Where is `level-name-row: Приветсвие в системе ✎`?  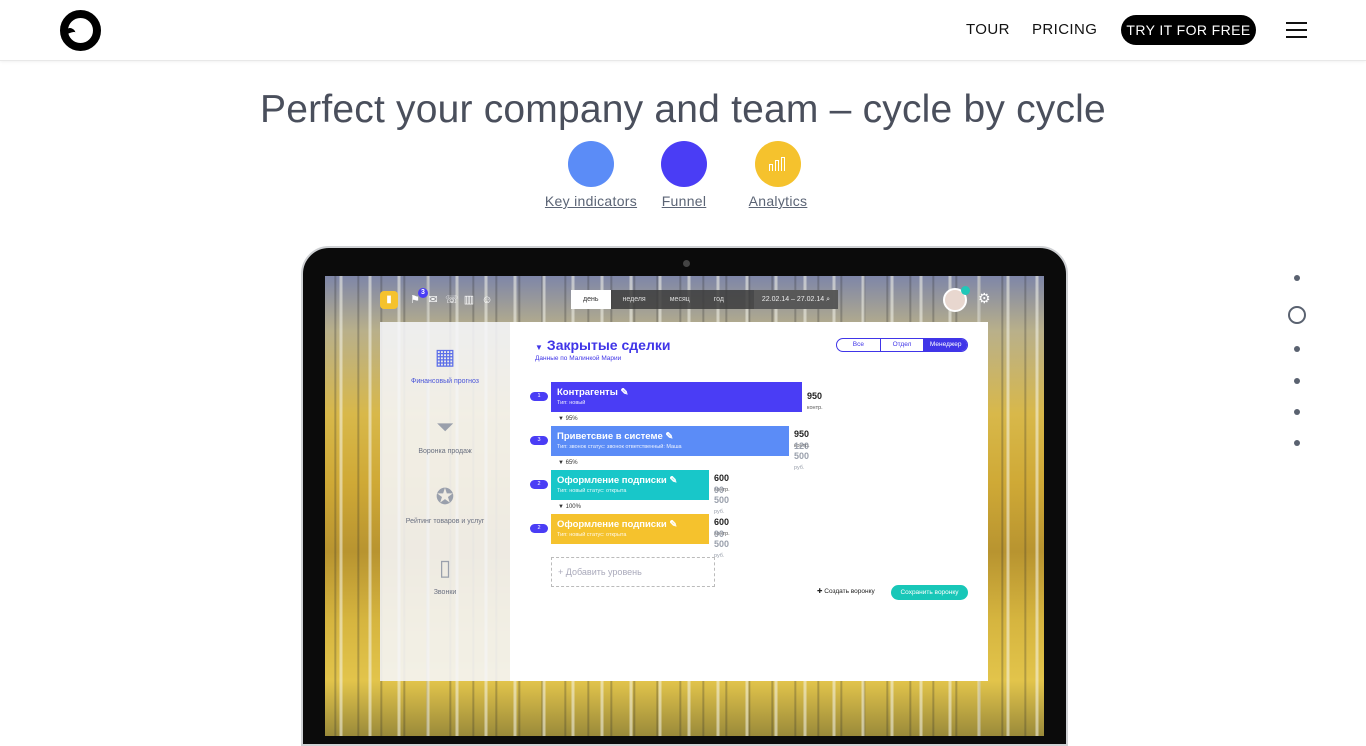
level-name-row: Приветсвие в системе ✎ is located at coordinates (670, 436).